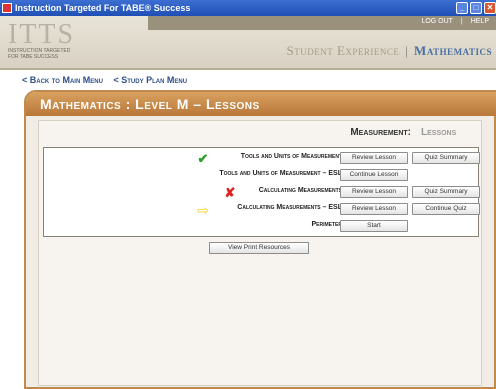 The width and height of the screenshot is (496, 389). Describe the element at coordinates (150, 104) in the screenshot. I see `page-title: Mathematics : Level M – Lessons` at that location.